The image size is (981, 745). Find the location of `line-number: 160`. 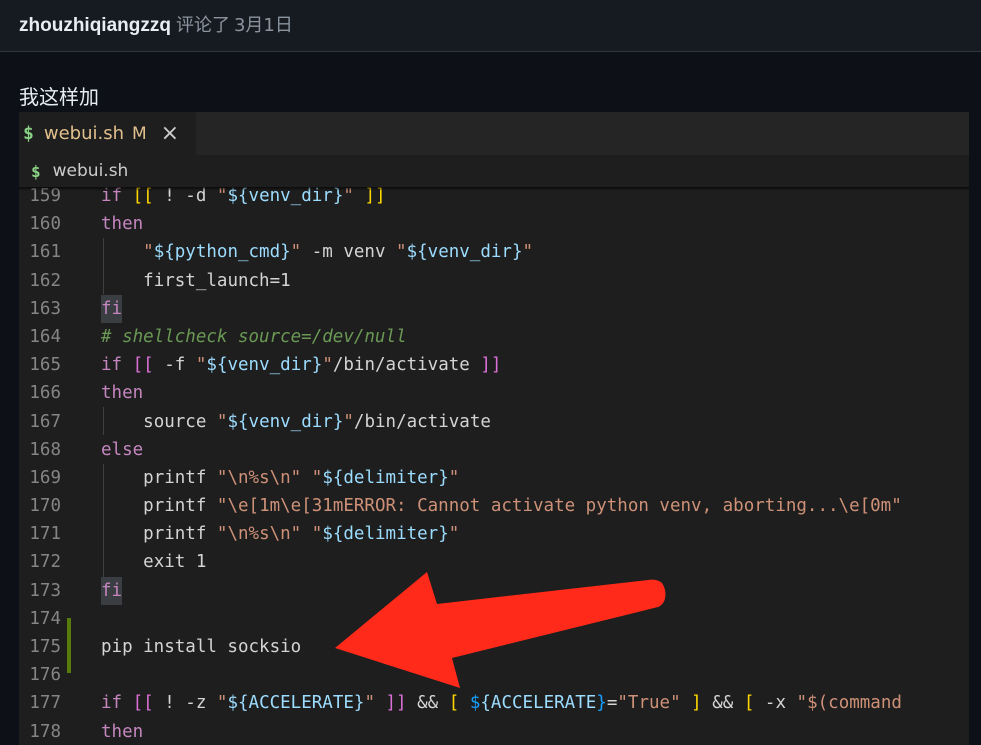

line-number: 160 is located at coordinates (45, 224).